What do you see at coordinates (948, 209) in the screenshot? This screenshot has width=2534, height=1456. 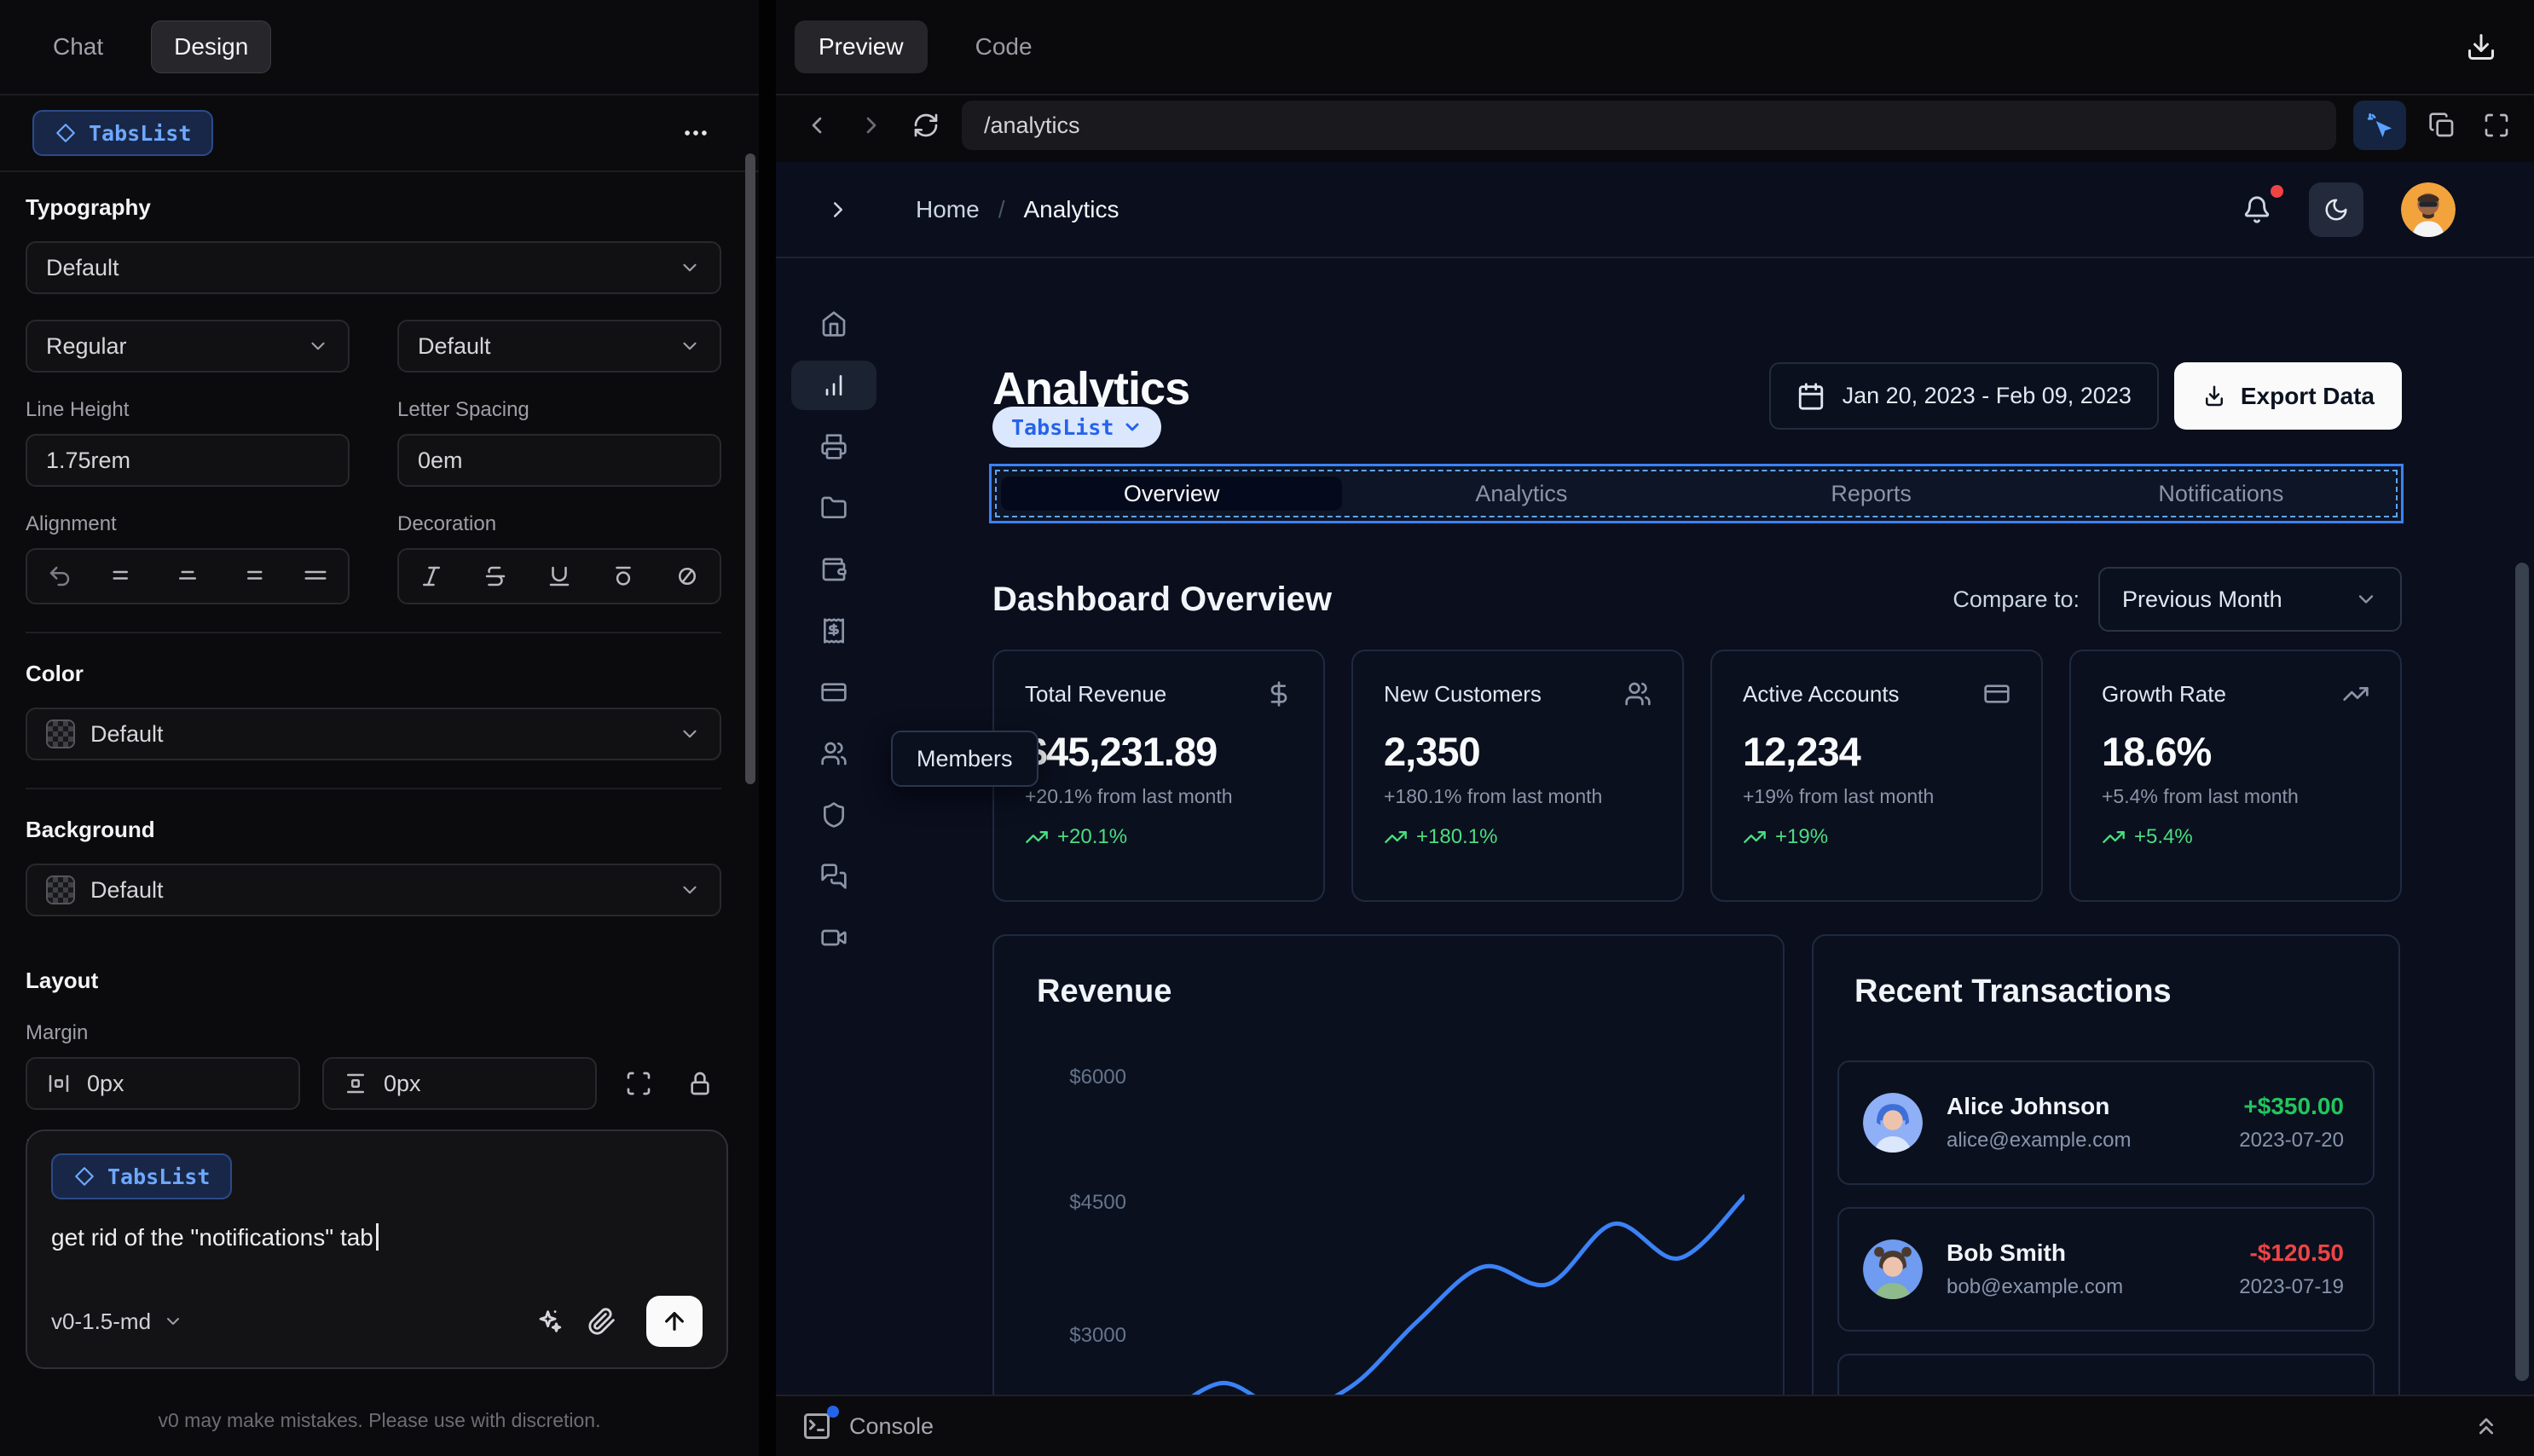 I see `breadcrumb-home: Home` at bounding box center [948, 209].